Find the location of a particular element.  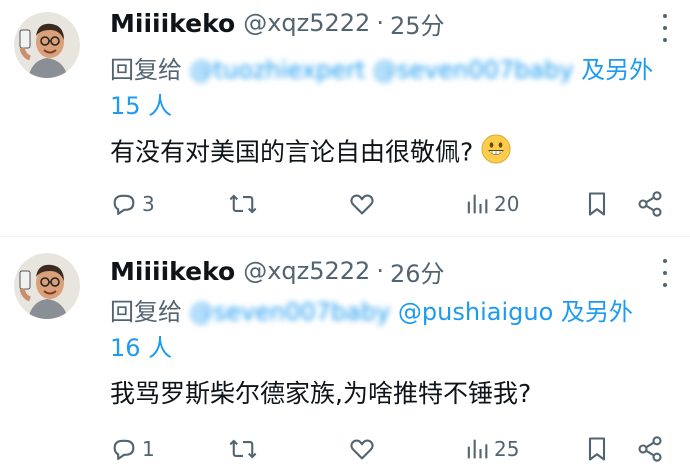

action-bar: 1 25 is located at coordinates (388, 449).